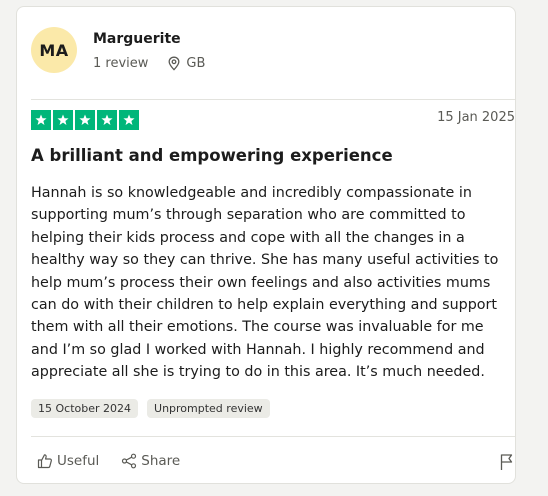 The image size is (548, 496). What do you see at coordinates (119, 461) in the screenshot?
I see `review-actions: Useful Share` at bounding box center [119, 461].